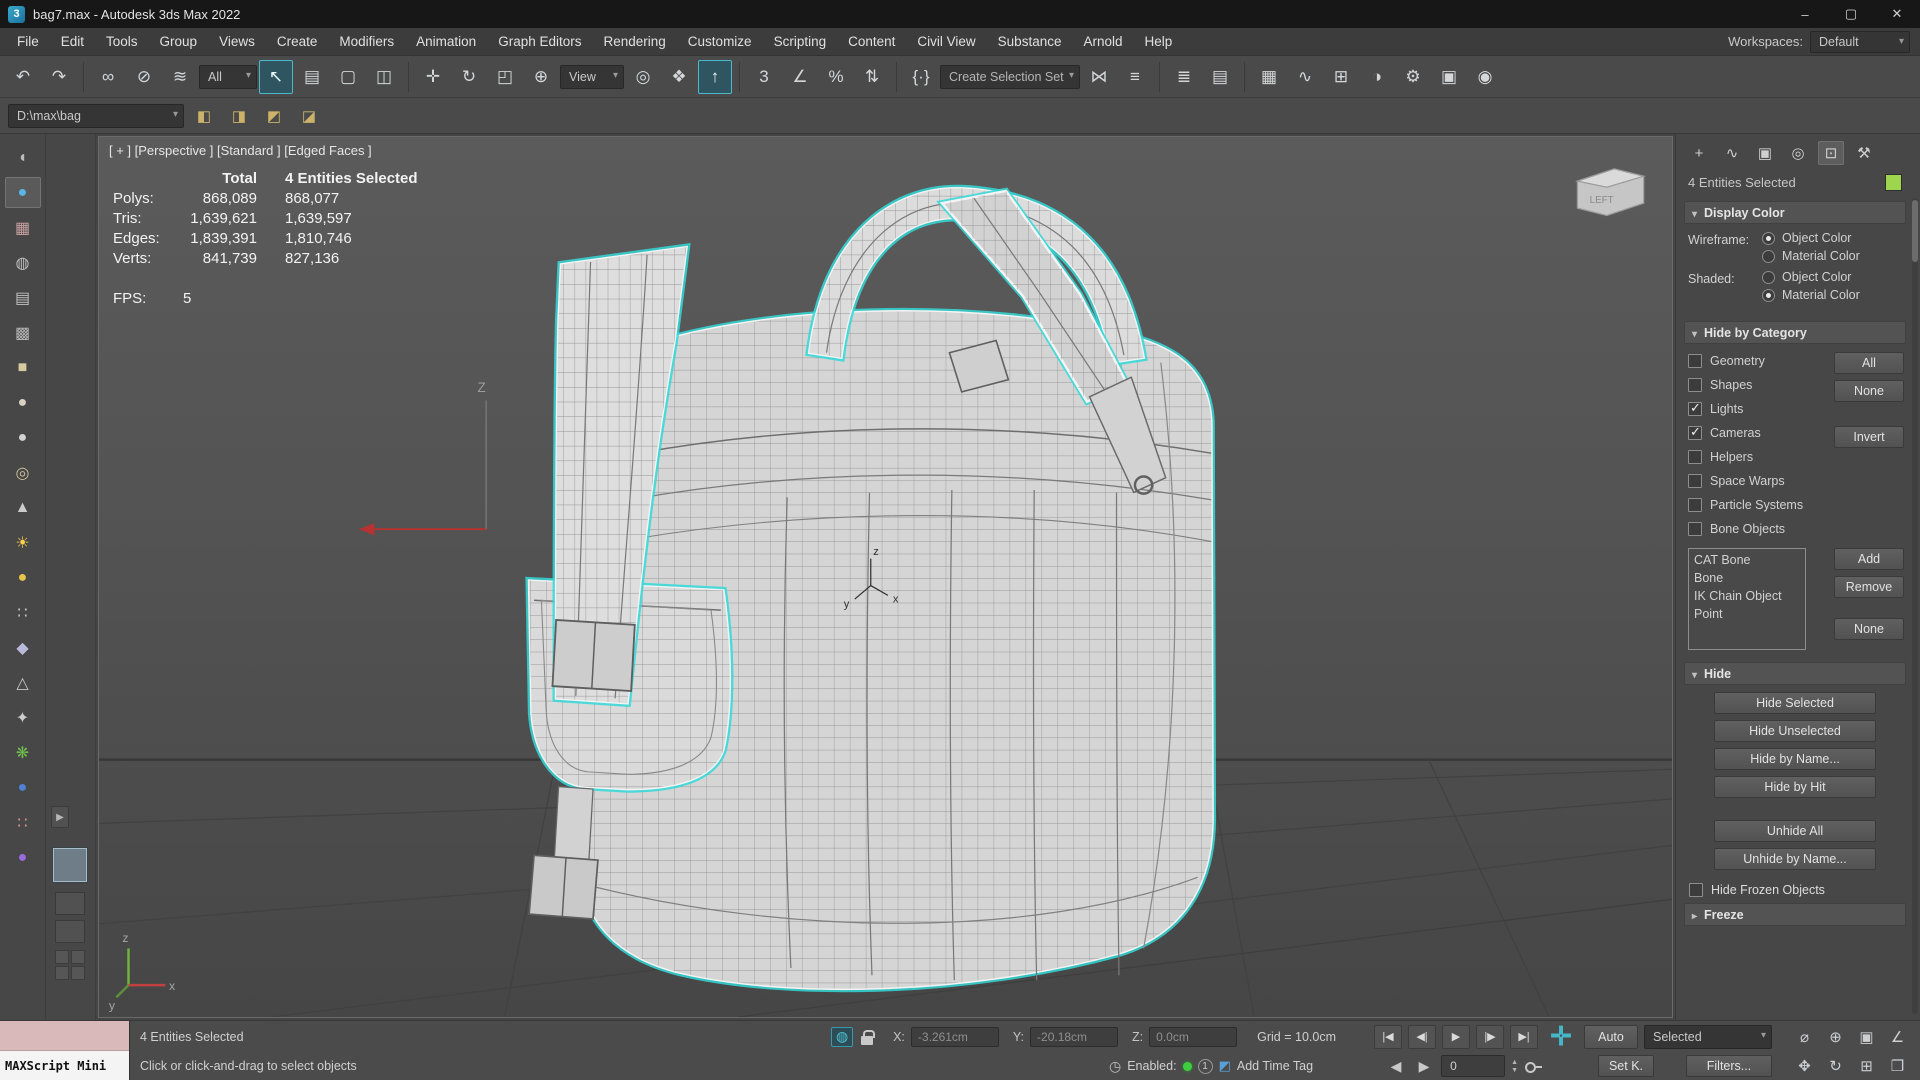 This screenshot has width=1920, height=1080. I want to click on previous-frame-button: ◀|, so click(1422, 1036).